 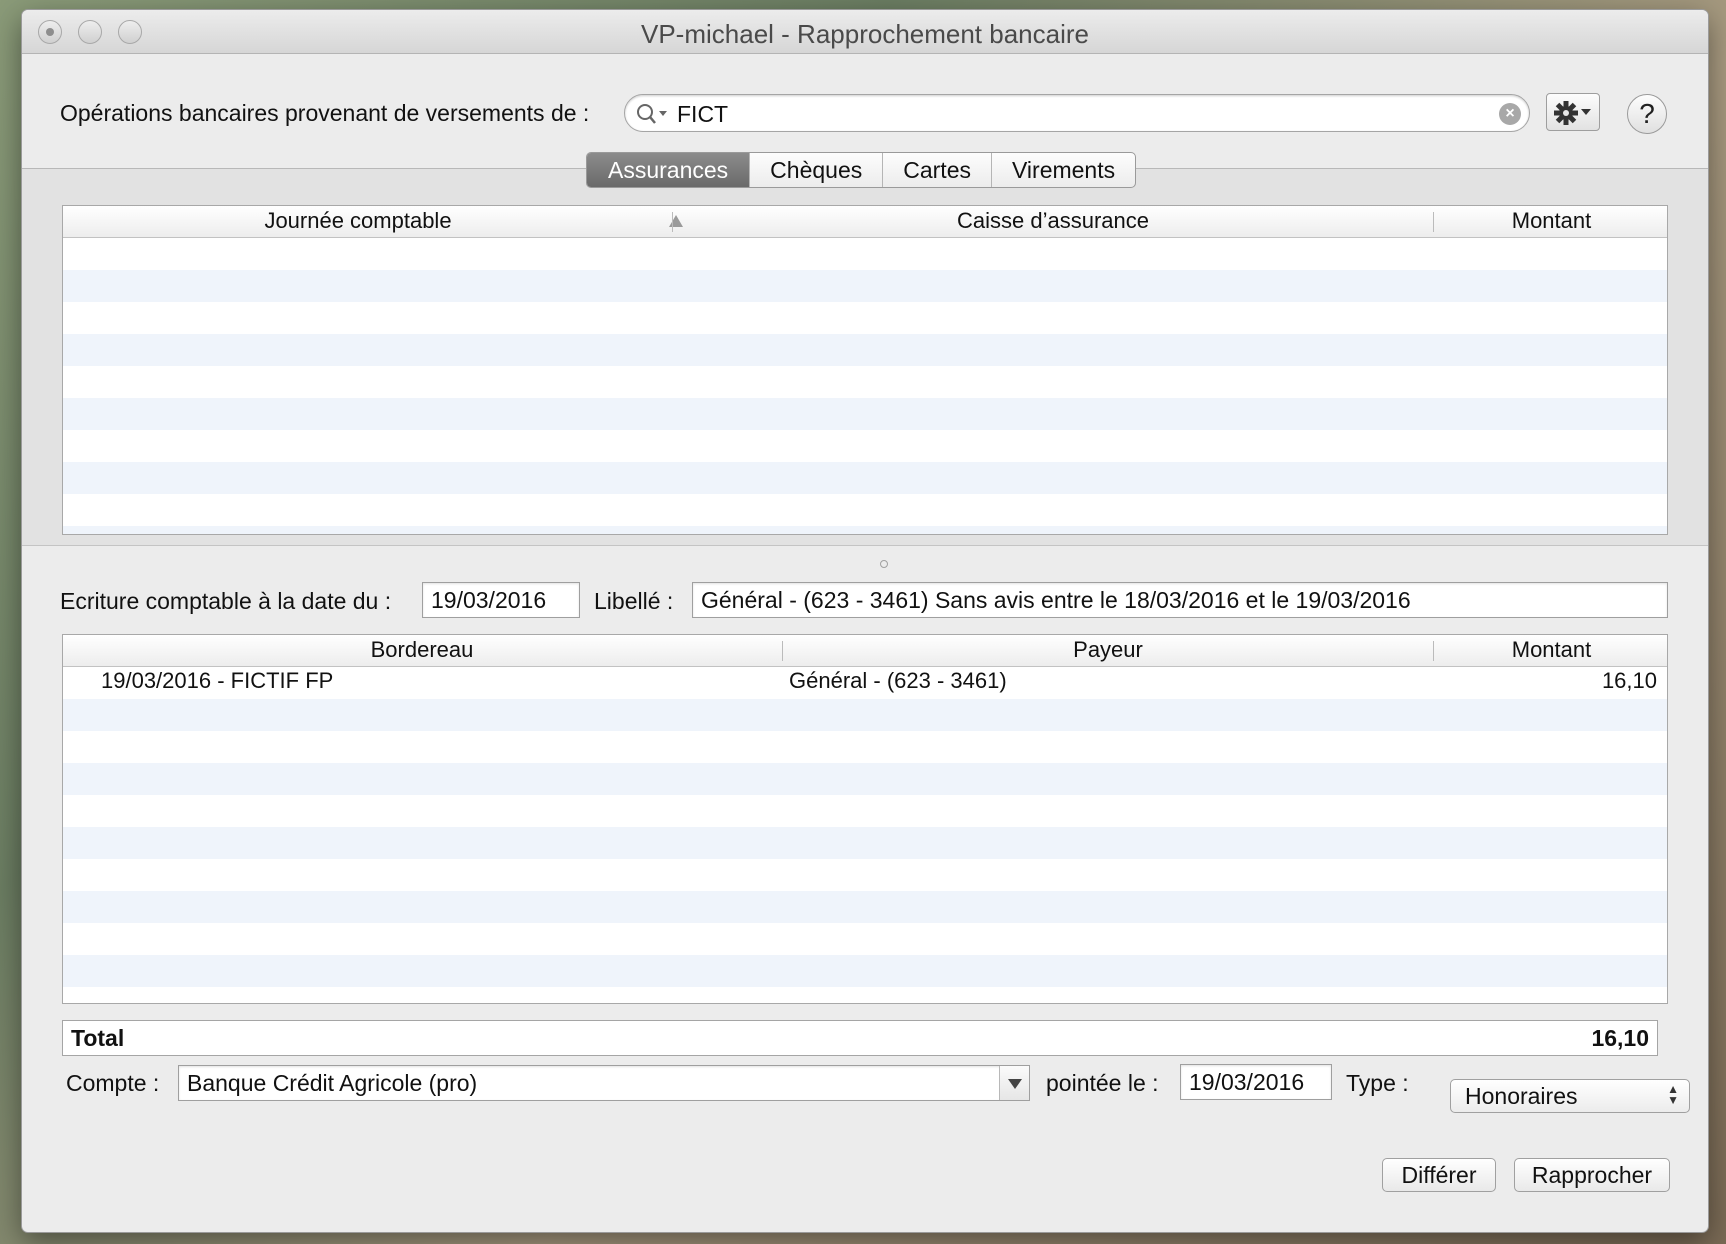 What do you see at coordinates (1510, 114) in the screenshot?
I see `clear-search-icon: ×` at bounding box center [1510, 114].